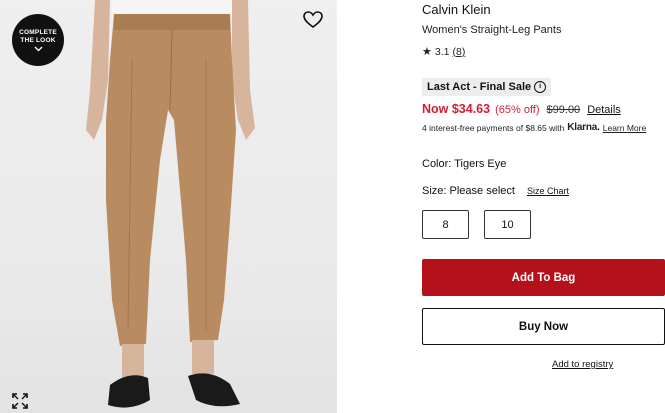 The height and width of the screenshot is (413, 665). Describe the element at coordinates (38, 32) in the screenshot. I see `complete-look-label-1: COMPLETE` at that location.